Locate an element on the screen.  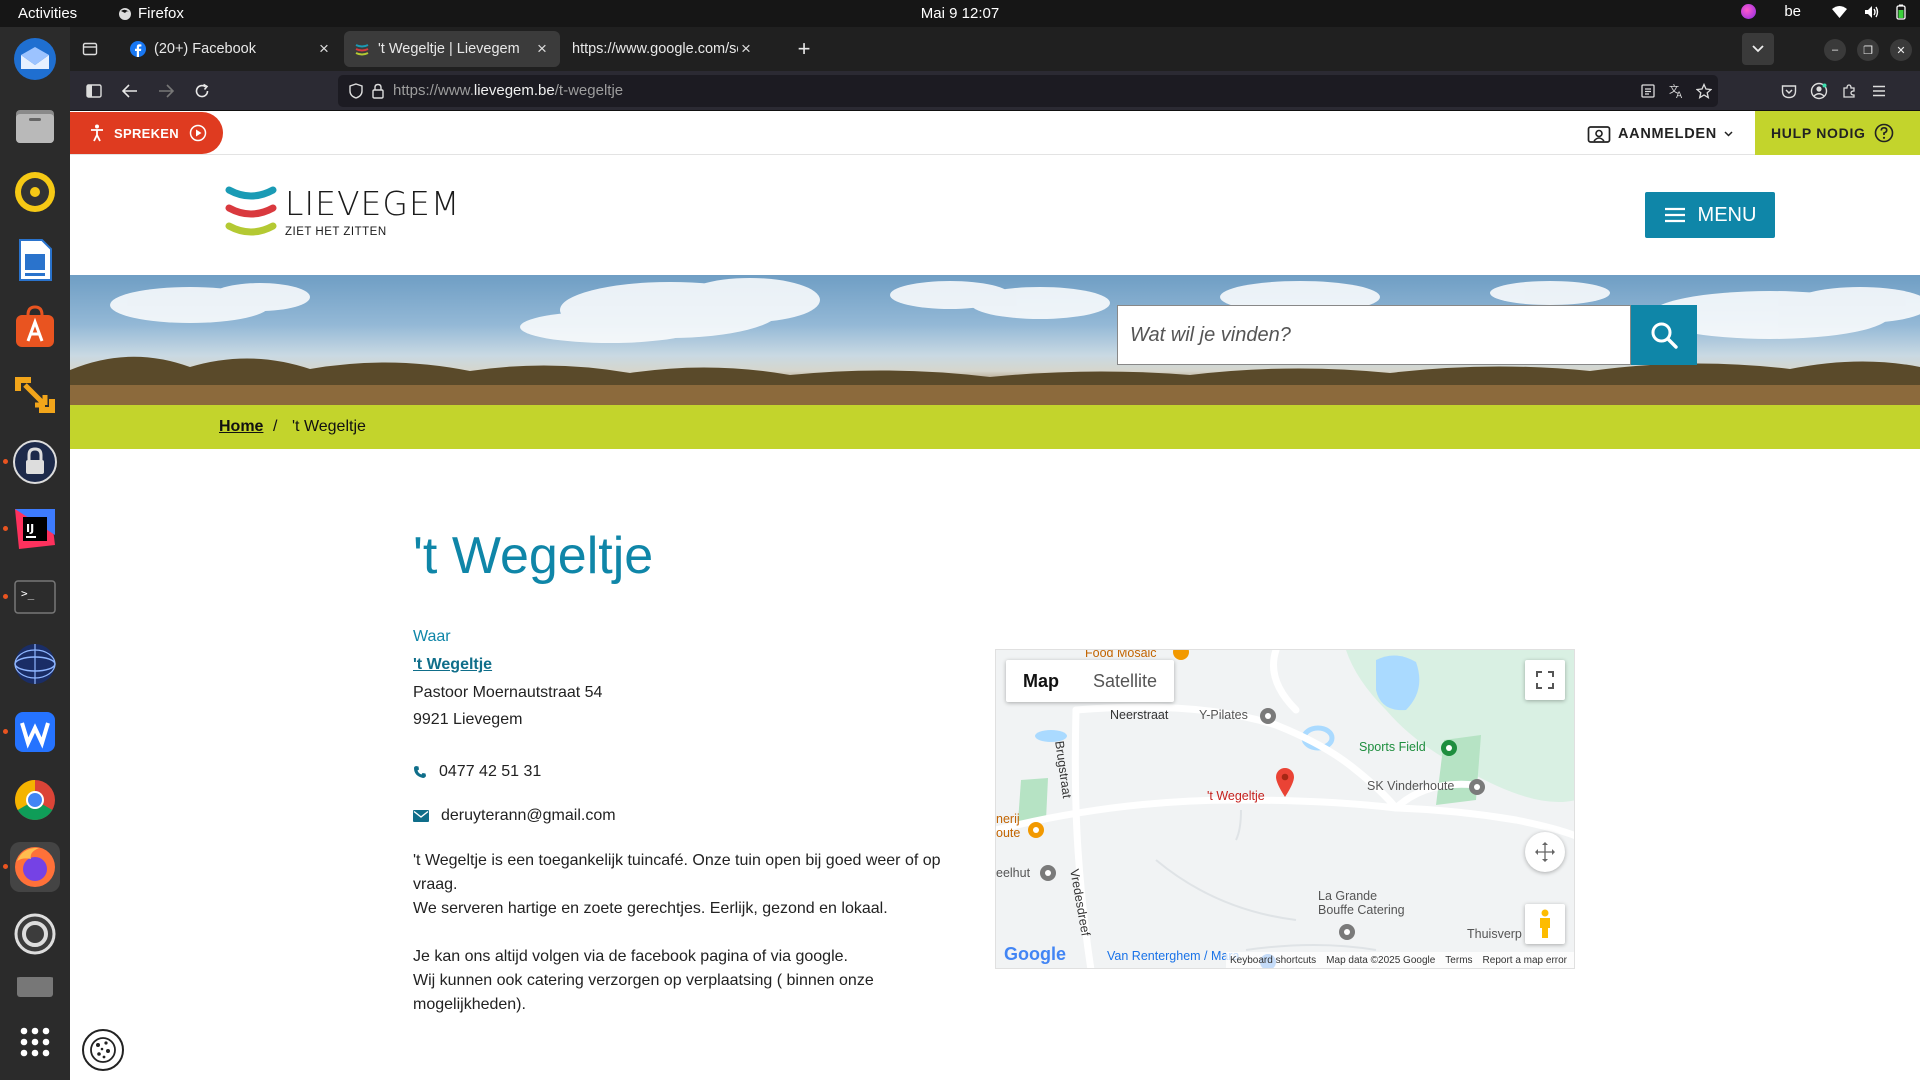
speak-button: SPREKEN is located at coordinates (146, 133).